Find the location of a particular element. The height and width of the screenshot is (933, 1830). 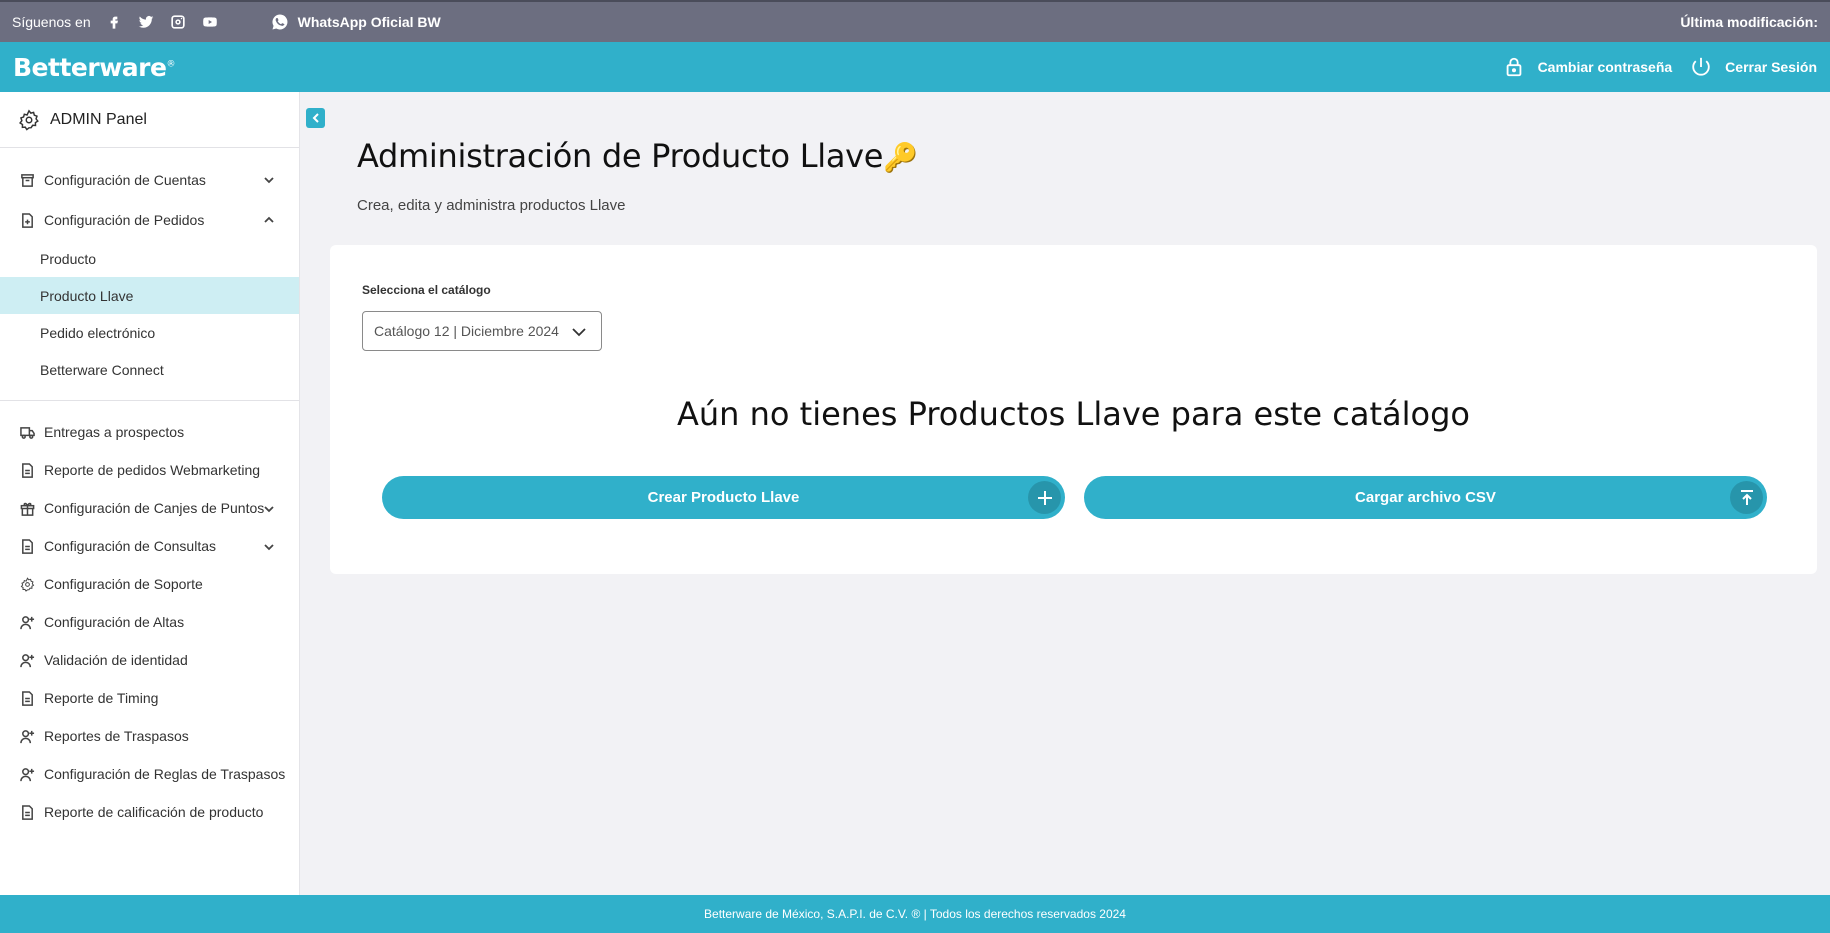

archive-icon is located at coordinates (27, 180).